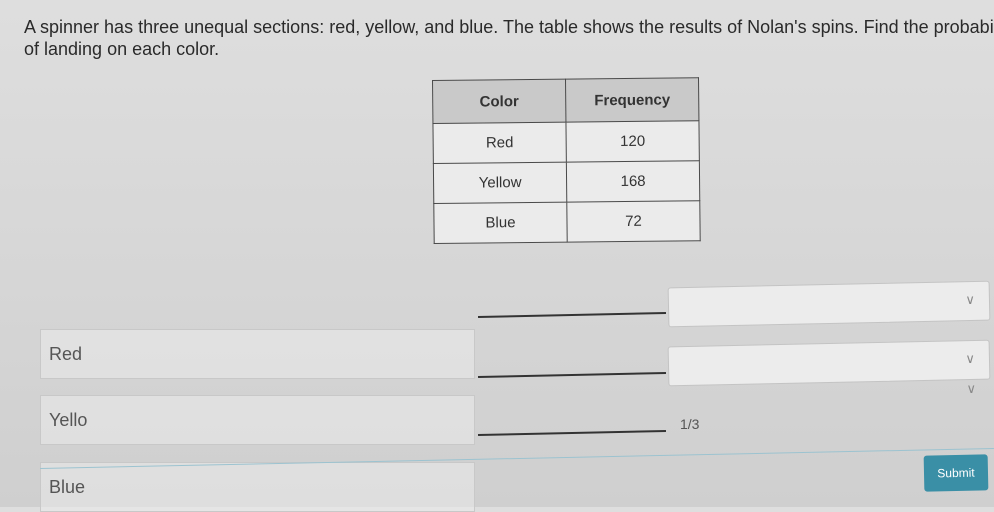 The width and height of the screenshot is (994, 512). What do you see at coordinates (956, 473) in the screenshot?
I see `submit-button: Submit` at bounding box center [956, 473].